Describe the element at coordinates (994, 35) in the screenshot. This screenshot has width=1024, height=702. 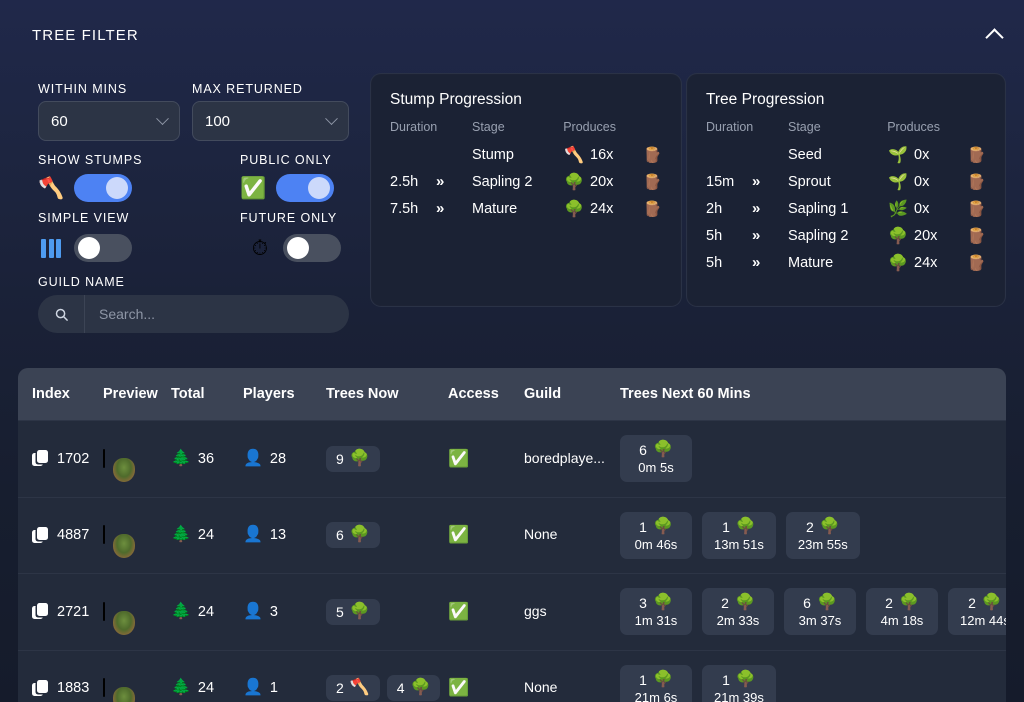
I see `collapse-panel-button` at that location.